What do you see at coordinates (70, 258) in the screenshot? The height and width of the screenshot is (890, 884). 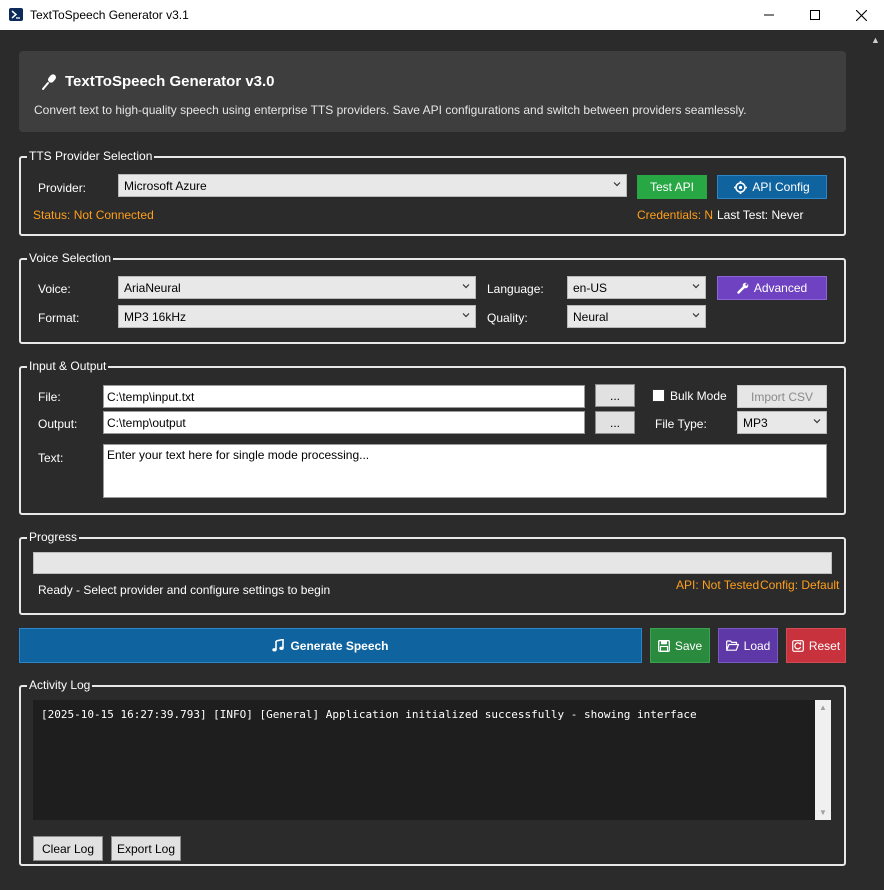 I see `voice-group-legend: Voice Selection` at bounding box center [70, 258].